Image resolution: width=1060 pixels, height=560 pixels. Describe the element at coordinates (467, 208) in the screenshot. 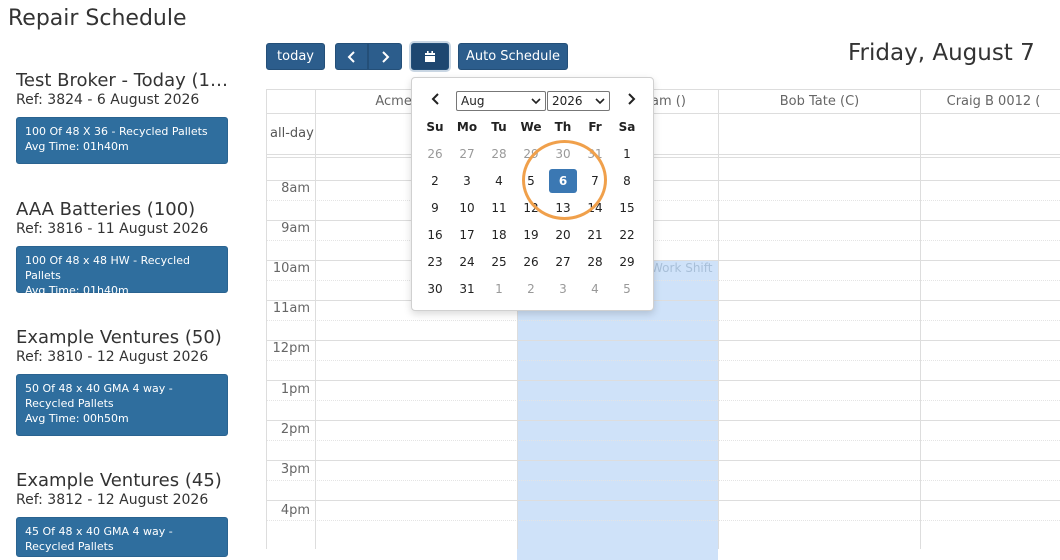

I see `calendar-day: 10` at that location.